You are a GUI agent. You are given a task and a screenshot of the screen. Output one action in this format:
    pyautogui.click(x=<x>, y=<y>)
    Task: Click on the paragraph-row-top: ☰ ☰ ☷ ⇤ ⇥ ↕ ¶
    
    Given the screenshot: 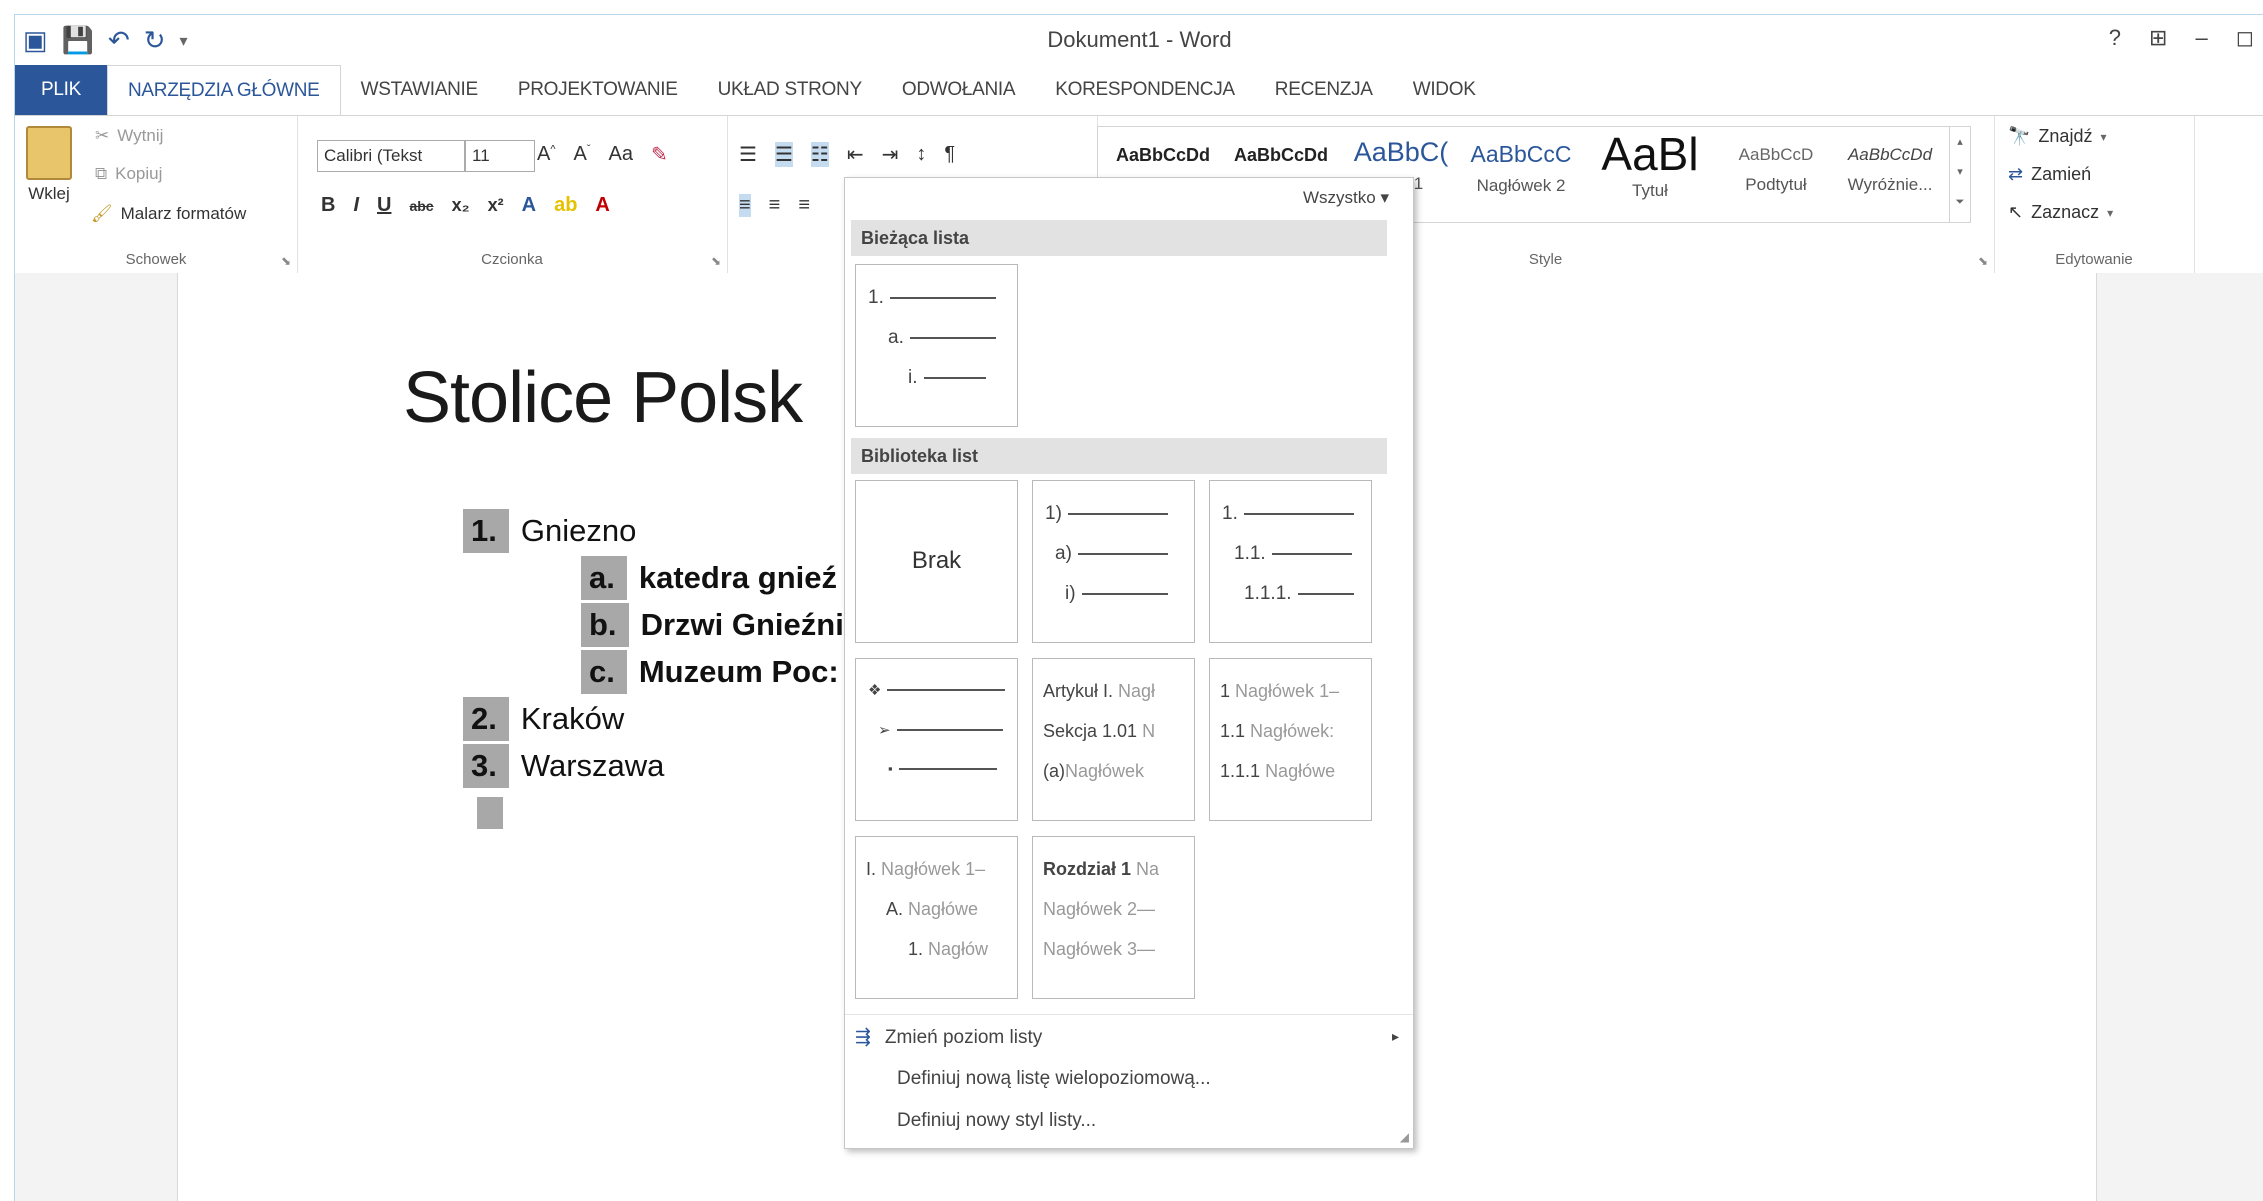 What is the action you would take?
    pyautogui.click(x=847, y=154)
    